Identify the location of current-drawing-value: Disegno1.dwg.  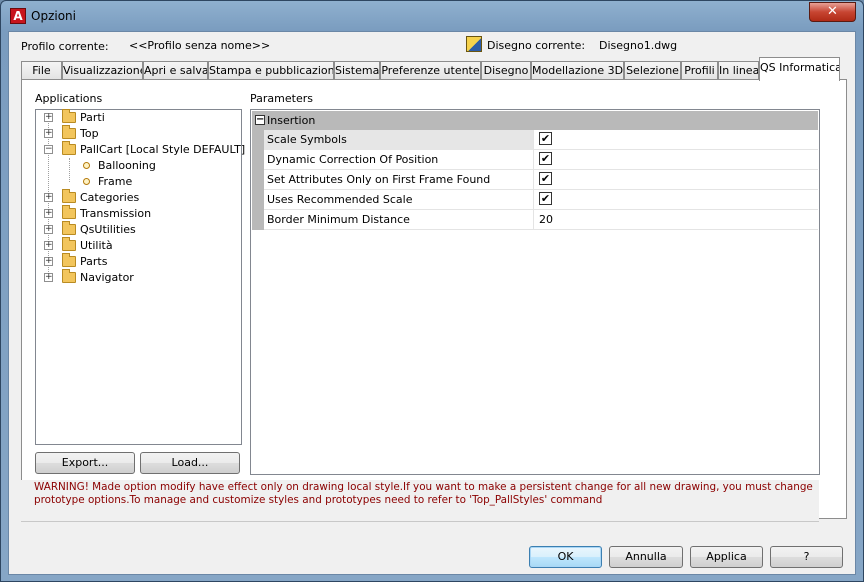
(638, 45).